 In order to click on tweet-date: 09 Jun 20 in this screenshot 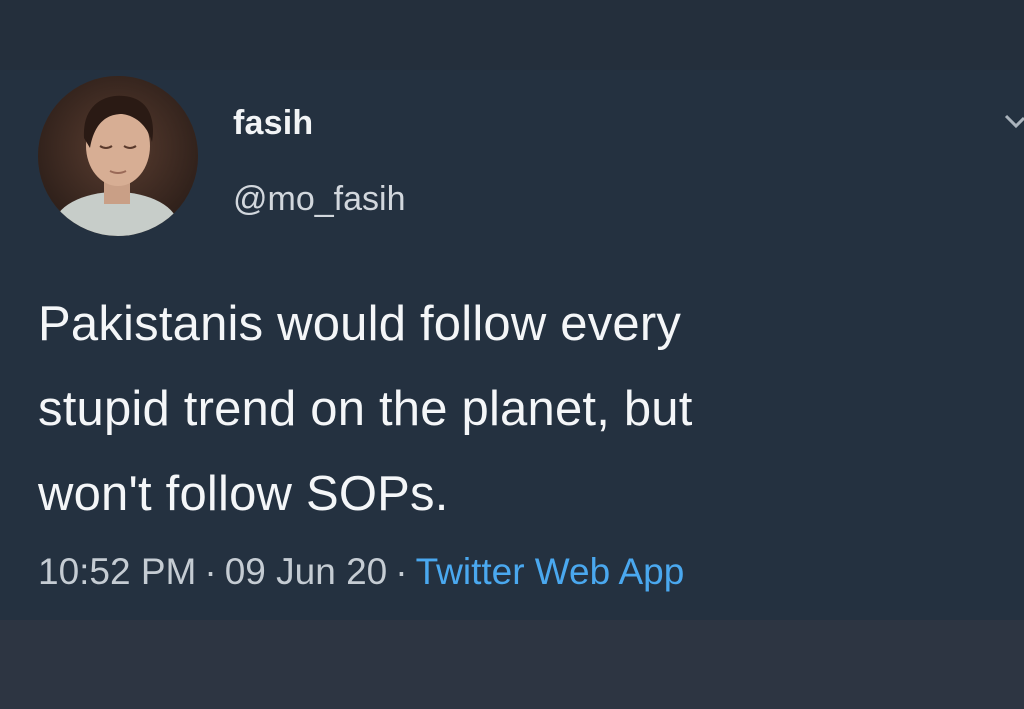, I will do `click(306, 571)`.